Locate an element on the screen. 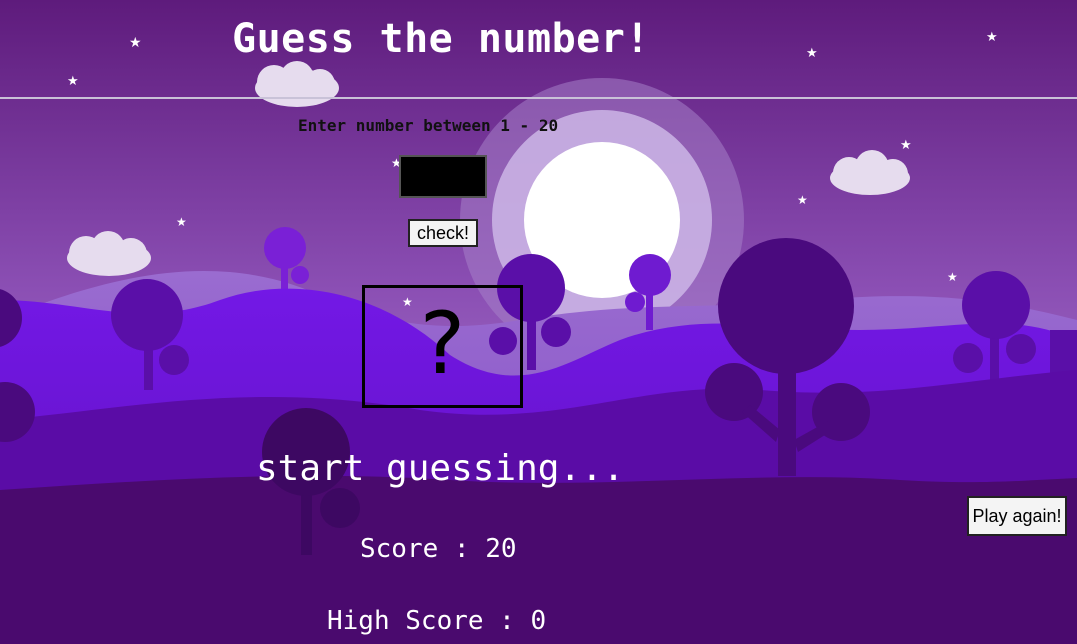 This screenshot has height=644, width=1077. guess-input is located at coordinates (443, 176).